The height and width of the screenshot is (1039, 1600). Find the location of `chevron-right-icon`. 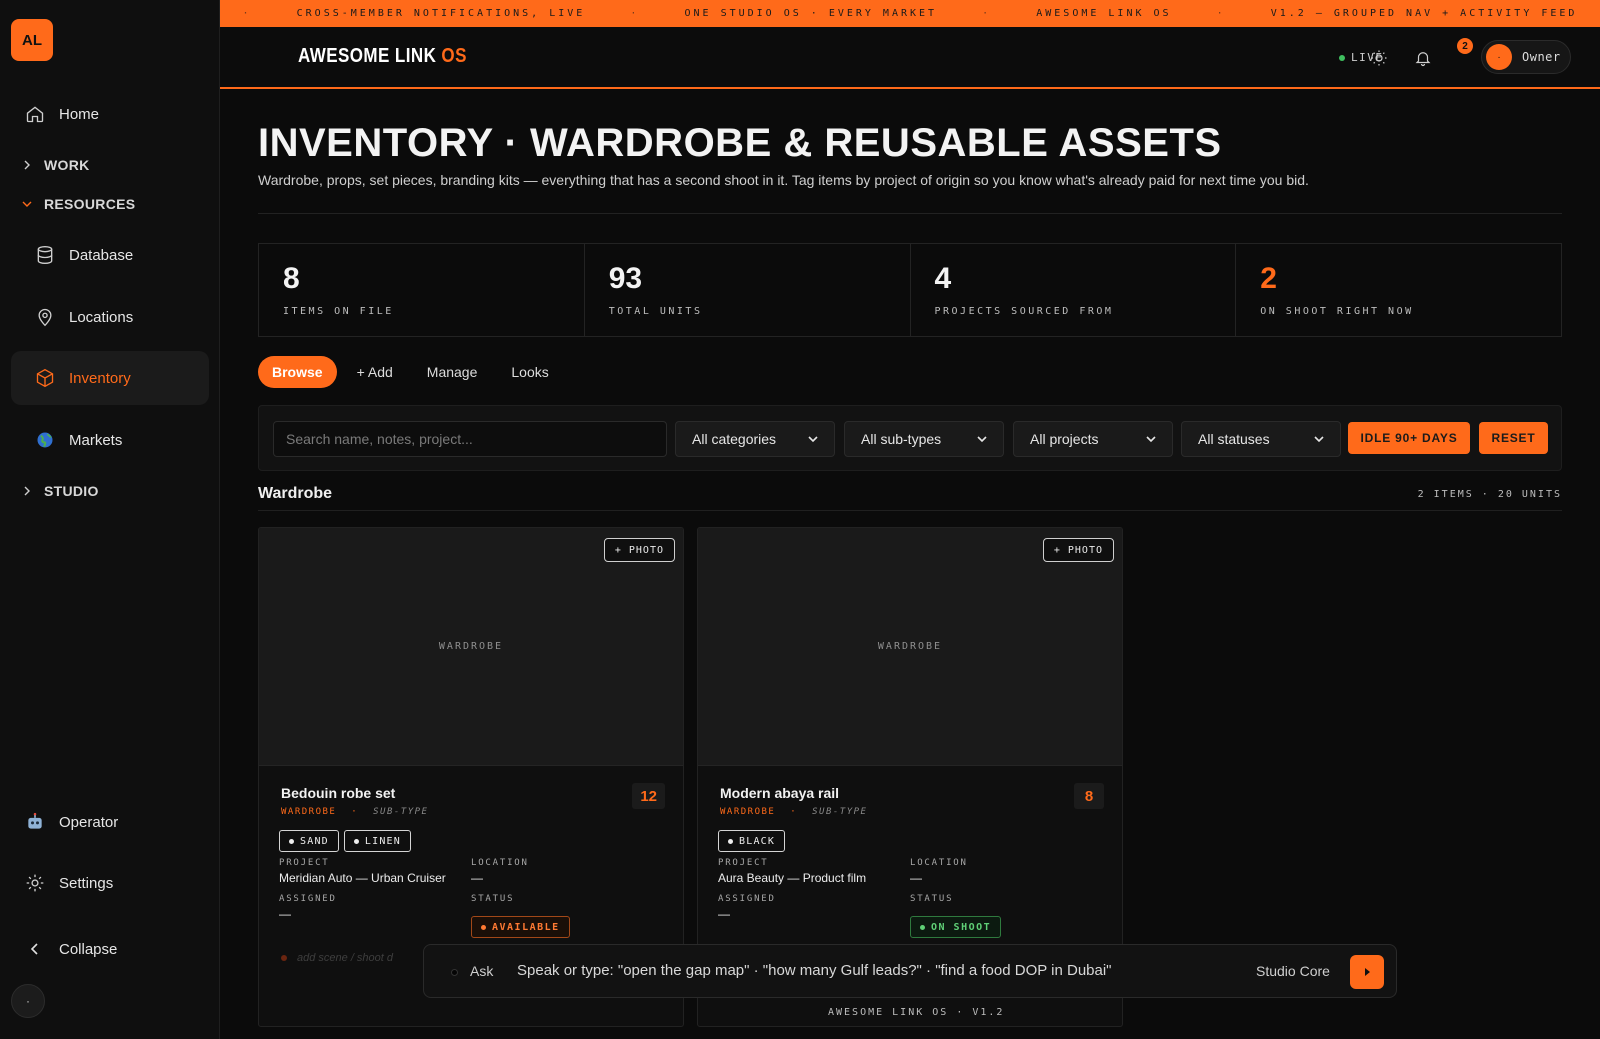

chevron-right-icon is located at coordinates (29, 491).